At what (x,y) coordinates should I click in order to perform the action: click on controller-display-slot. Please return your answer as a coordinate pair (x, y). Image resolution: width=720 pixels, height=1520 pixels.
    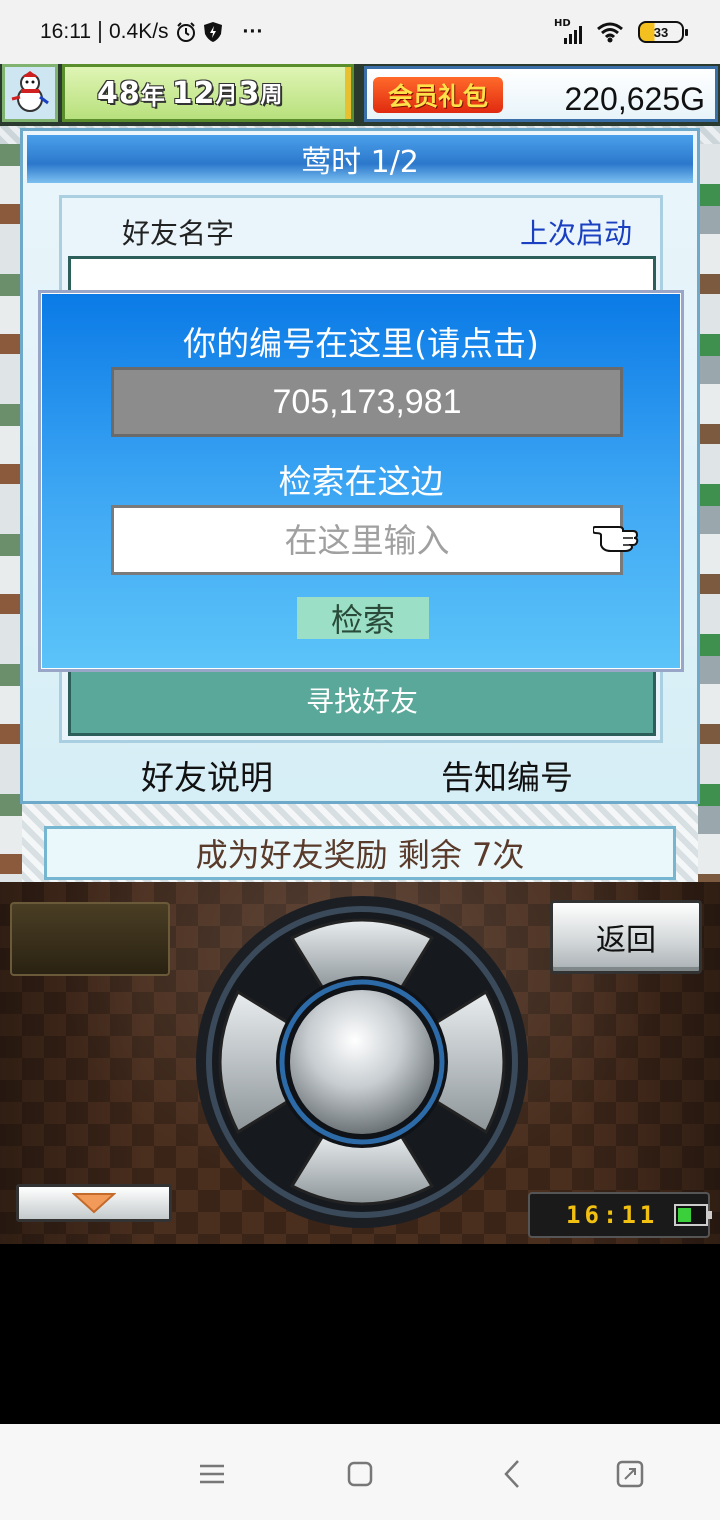
    Looking at the image, I should click on (90, 939).